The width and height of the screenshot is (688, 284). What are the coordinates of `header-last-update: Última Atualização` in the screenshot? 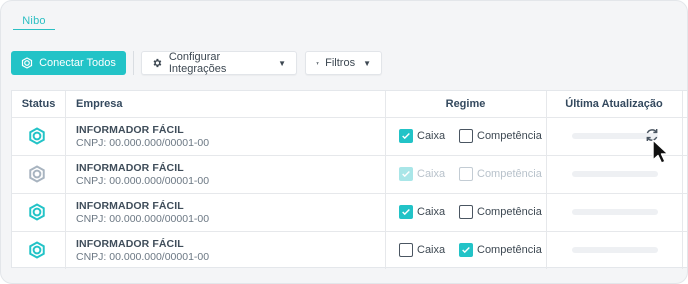 It's located at (614, 104).